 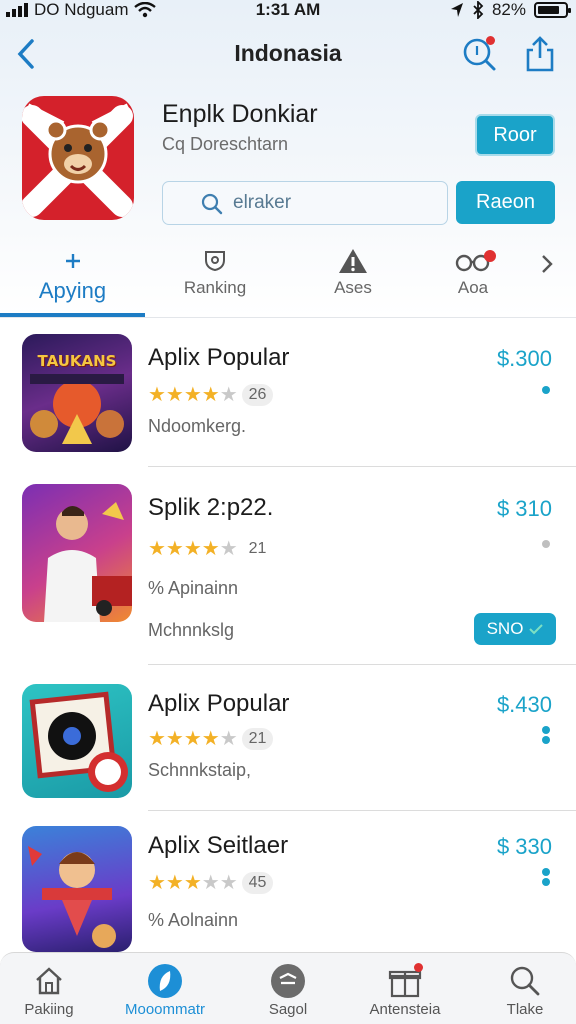 What do you see at coordinates (240, 114) in the screenshot?
I see `app-name: Enplk Donkiar` at bounding box center [240, 114].